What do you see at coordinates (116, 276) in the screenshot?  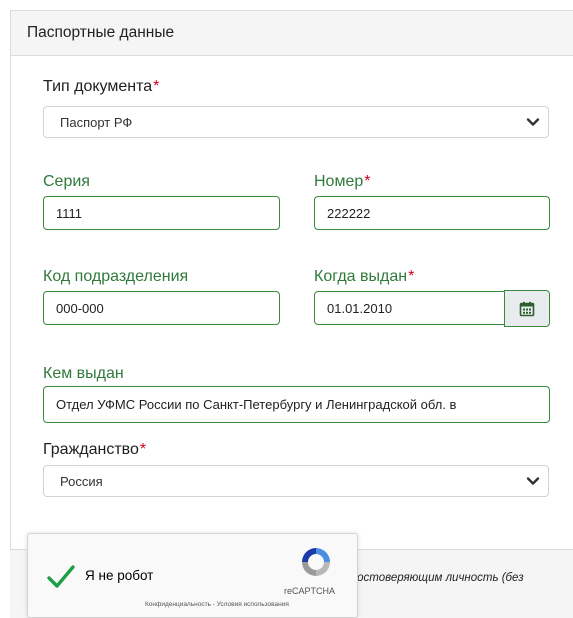 I see `division-code-label: Код подразделения` at bounding box center [116, 276].